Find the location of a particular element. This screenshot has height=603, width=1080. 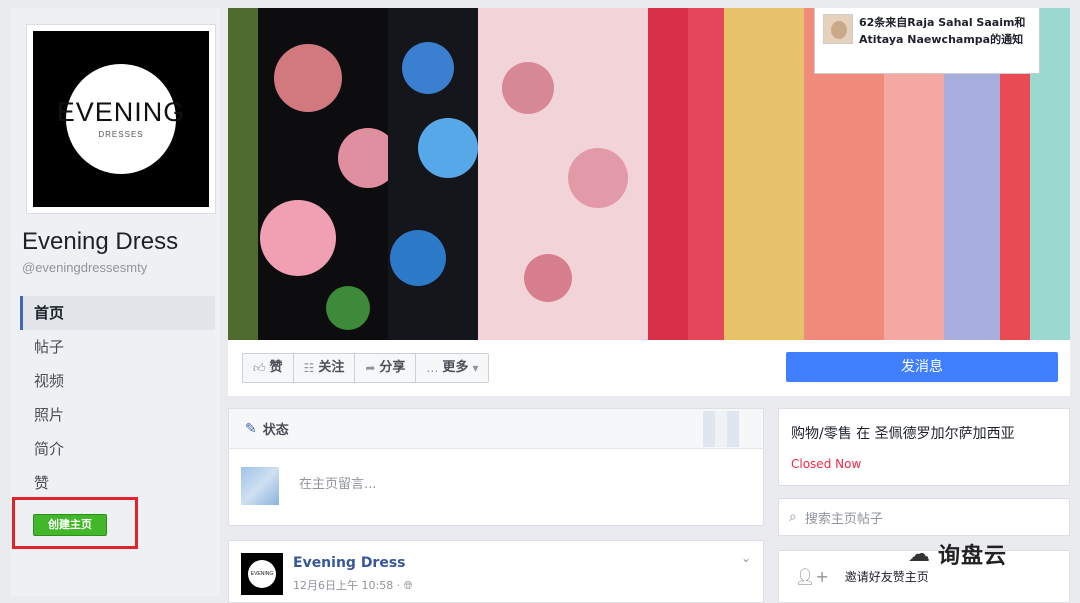

nav-item-videos: 视频 is located at coordinates (117, 381).